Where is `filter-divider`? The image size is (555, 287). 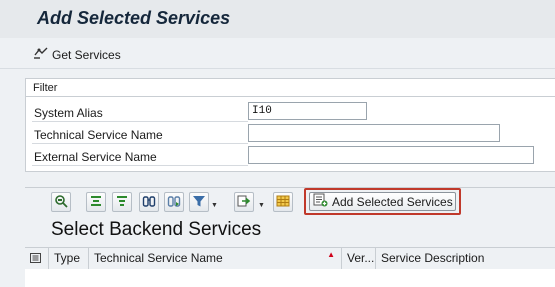 filter-divider is located at coordinates (290, 96).